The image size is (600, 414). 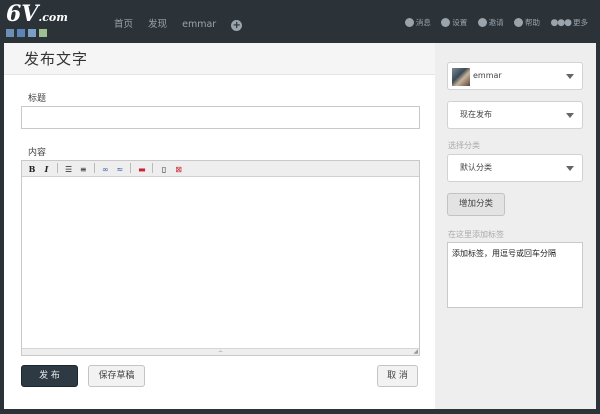 What do you see at coordinates (123, 24) in the screenshot?
I see `nav-home: 首页` at bounding box center [123, 24].